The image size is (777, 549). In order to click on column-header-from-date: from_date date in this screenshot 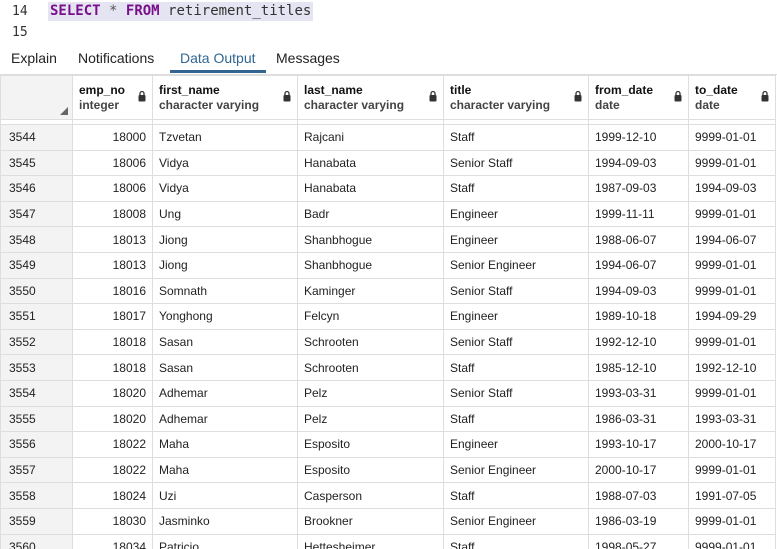, I will do `click(638, 97)`.